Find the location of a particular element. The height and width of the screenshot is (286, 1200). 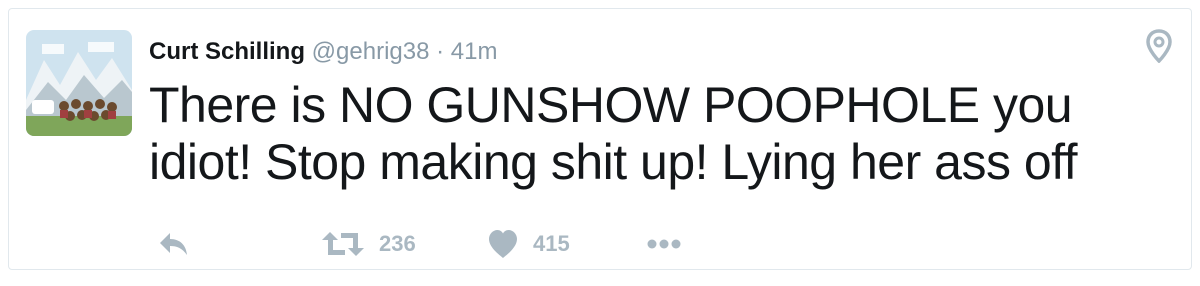

avatar is located at coordinates (79, 83).